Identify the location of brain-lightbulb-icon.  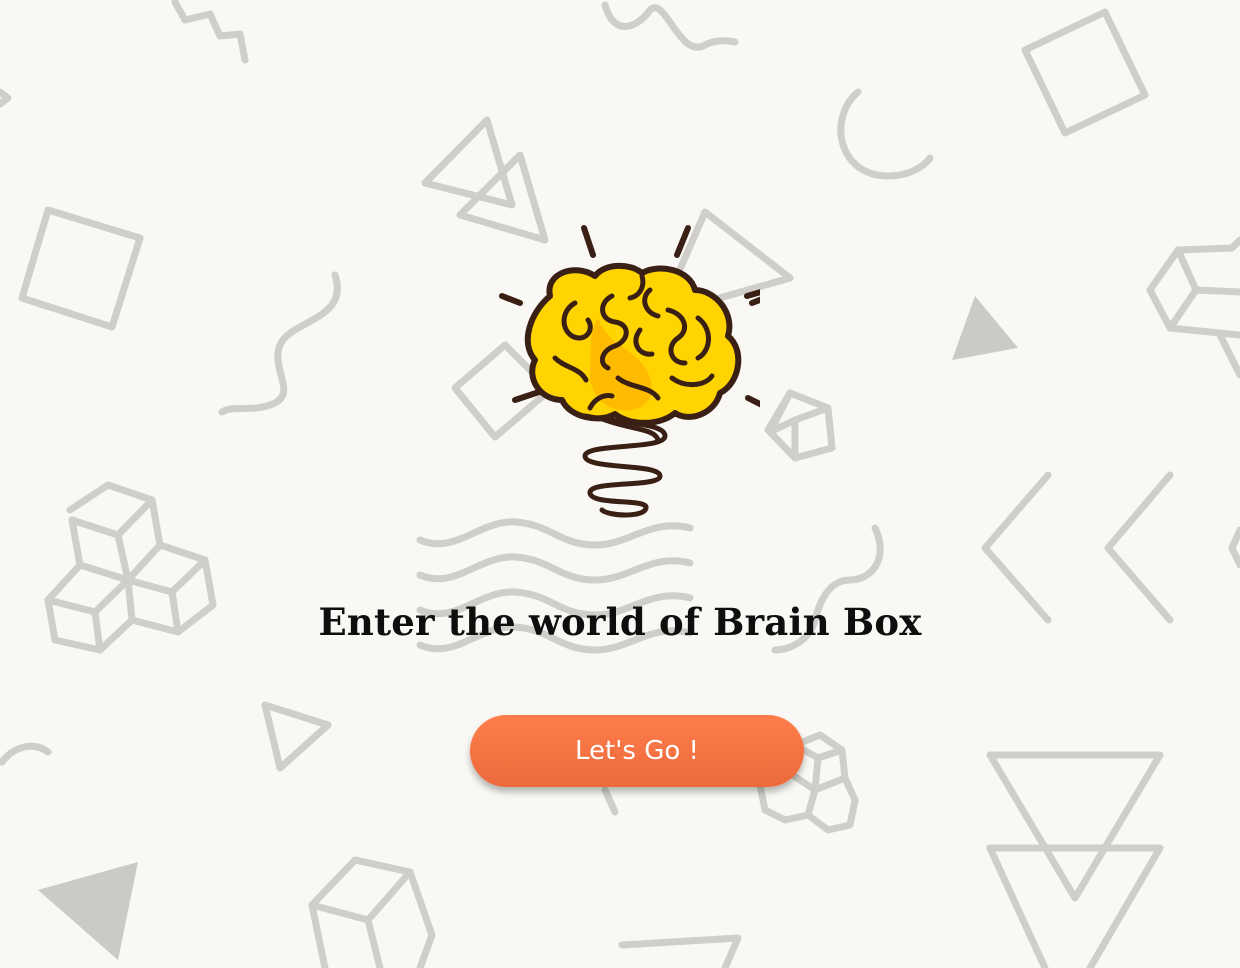
(629, 371).